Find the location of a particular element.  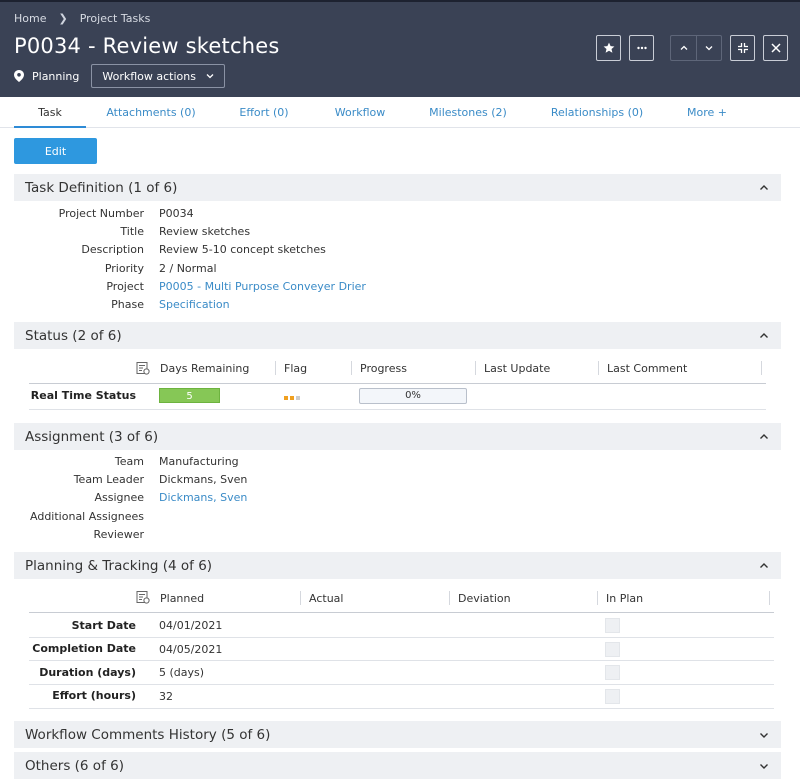

section-title: Task Definition (1 of 6) is located at coordinates (101, 187).